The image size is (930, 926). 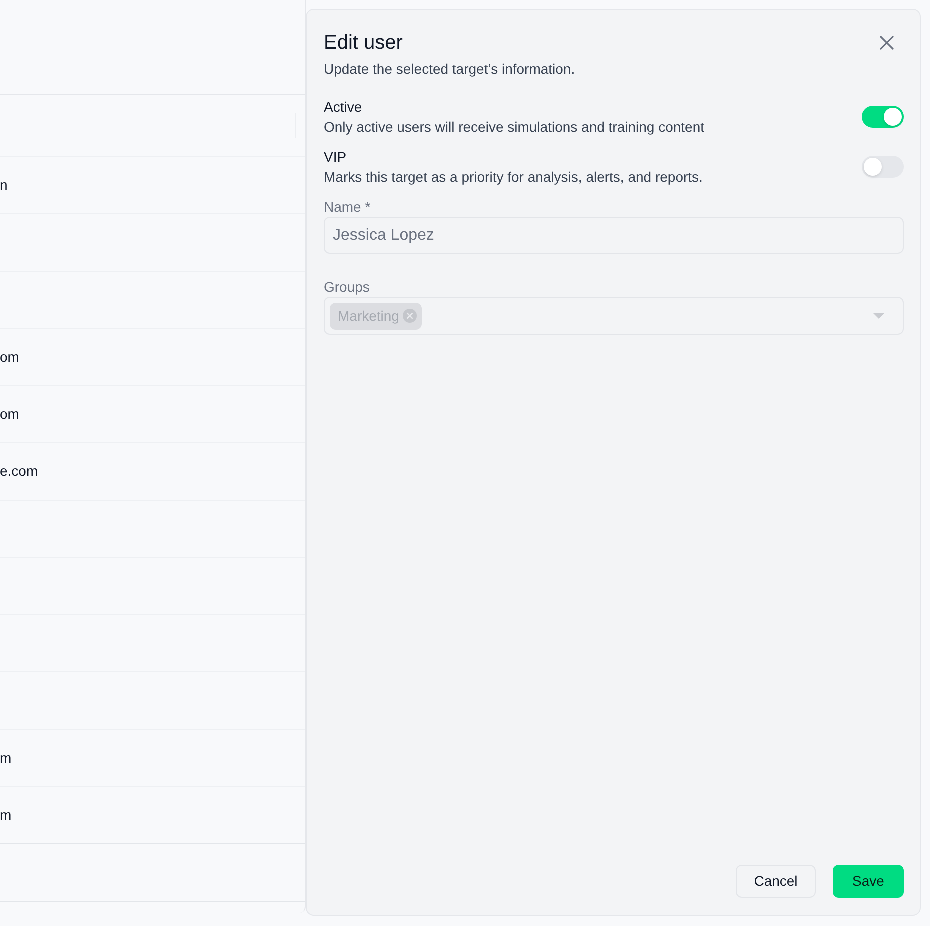 I want to click on close-button, so click(x=887, y=43).